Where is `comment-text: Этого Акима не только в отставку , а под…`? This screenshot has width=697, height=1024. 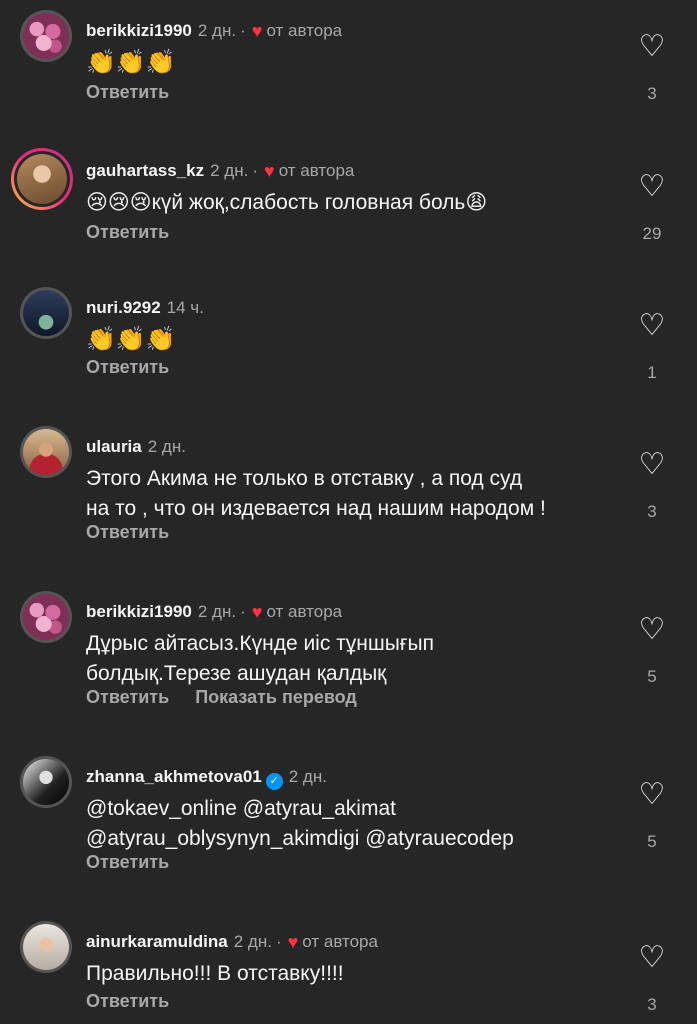 comment-text: Этого Акима не только в отставку , а под… is located at coordinates (356, 494).